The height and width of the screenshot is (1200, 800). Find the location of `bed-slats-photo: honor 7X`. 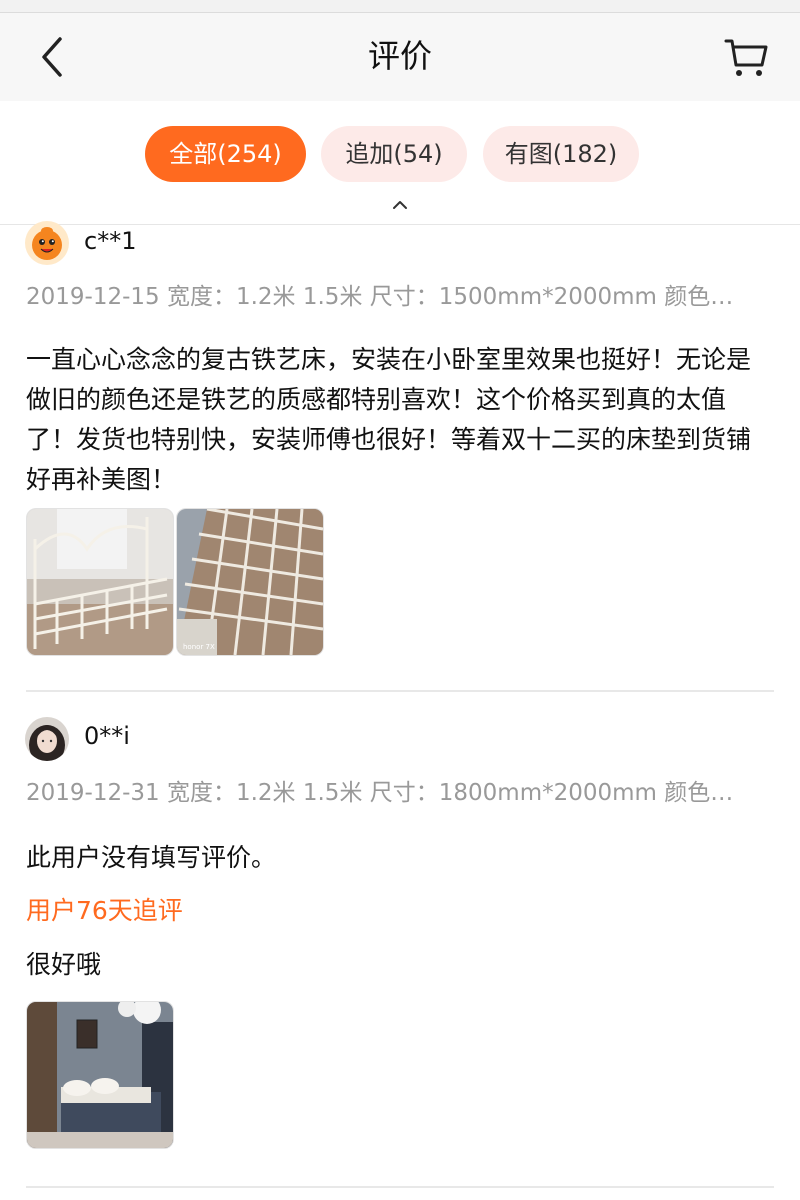

bed-slats-photo: honor 7X is located at coordinates (250, 582).